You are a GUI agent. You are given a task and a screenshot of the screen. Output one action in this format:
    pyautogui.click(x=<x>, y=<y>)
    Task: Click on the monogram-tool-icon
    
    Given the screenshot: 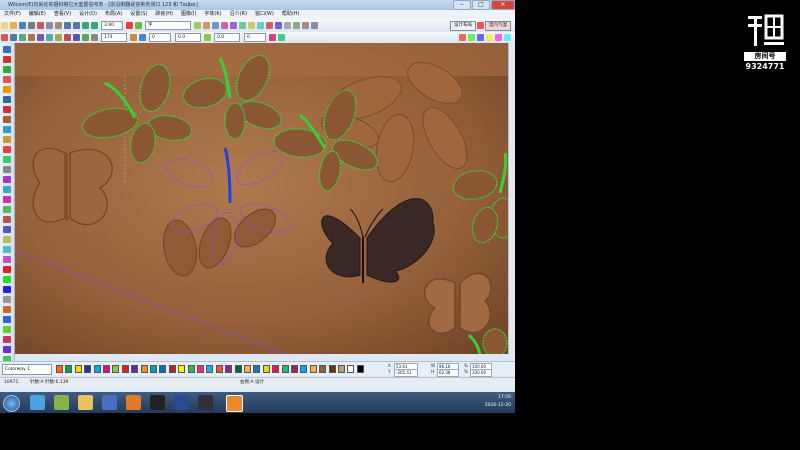 What is the action you would take?
    pyautogui.click(x=7, y=179)
    